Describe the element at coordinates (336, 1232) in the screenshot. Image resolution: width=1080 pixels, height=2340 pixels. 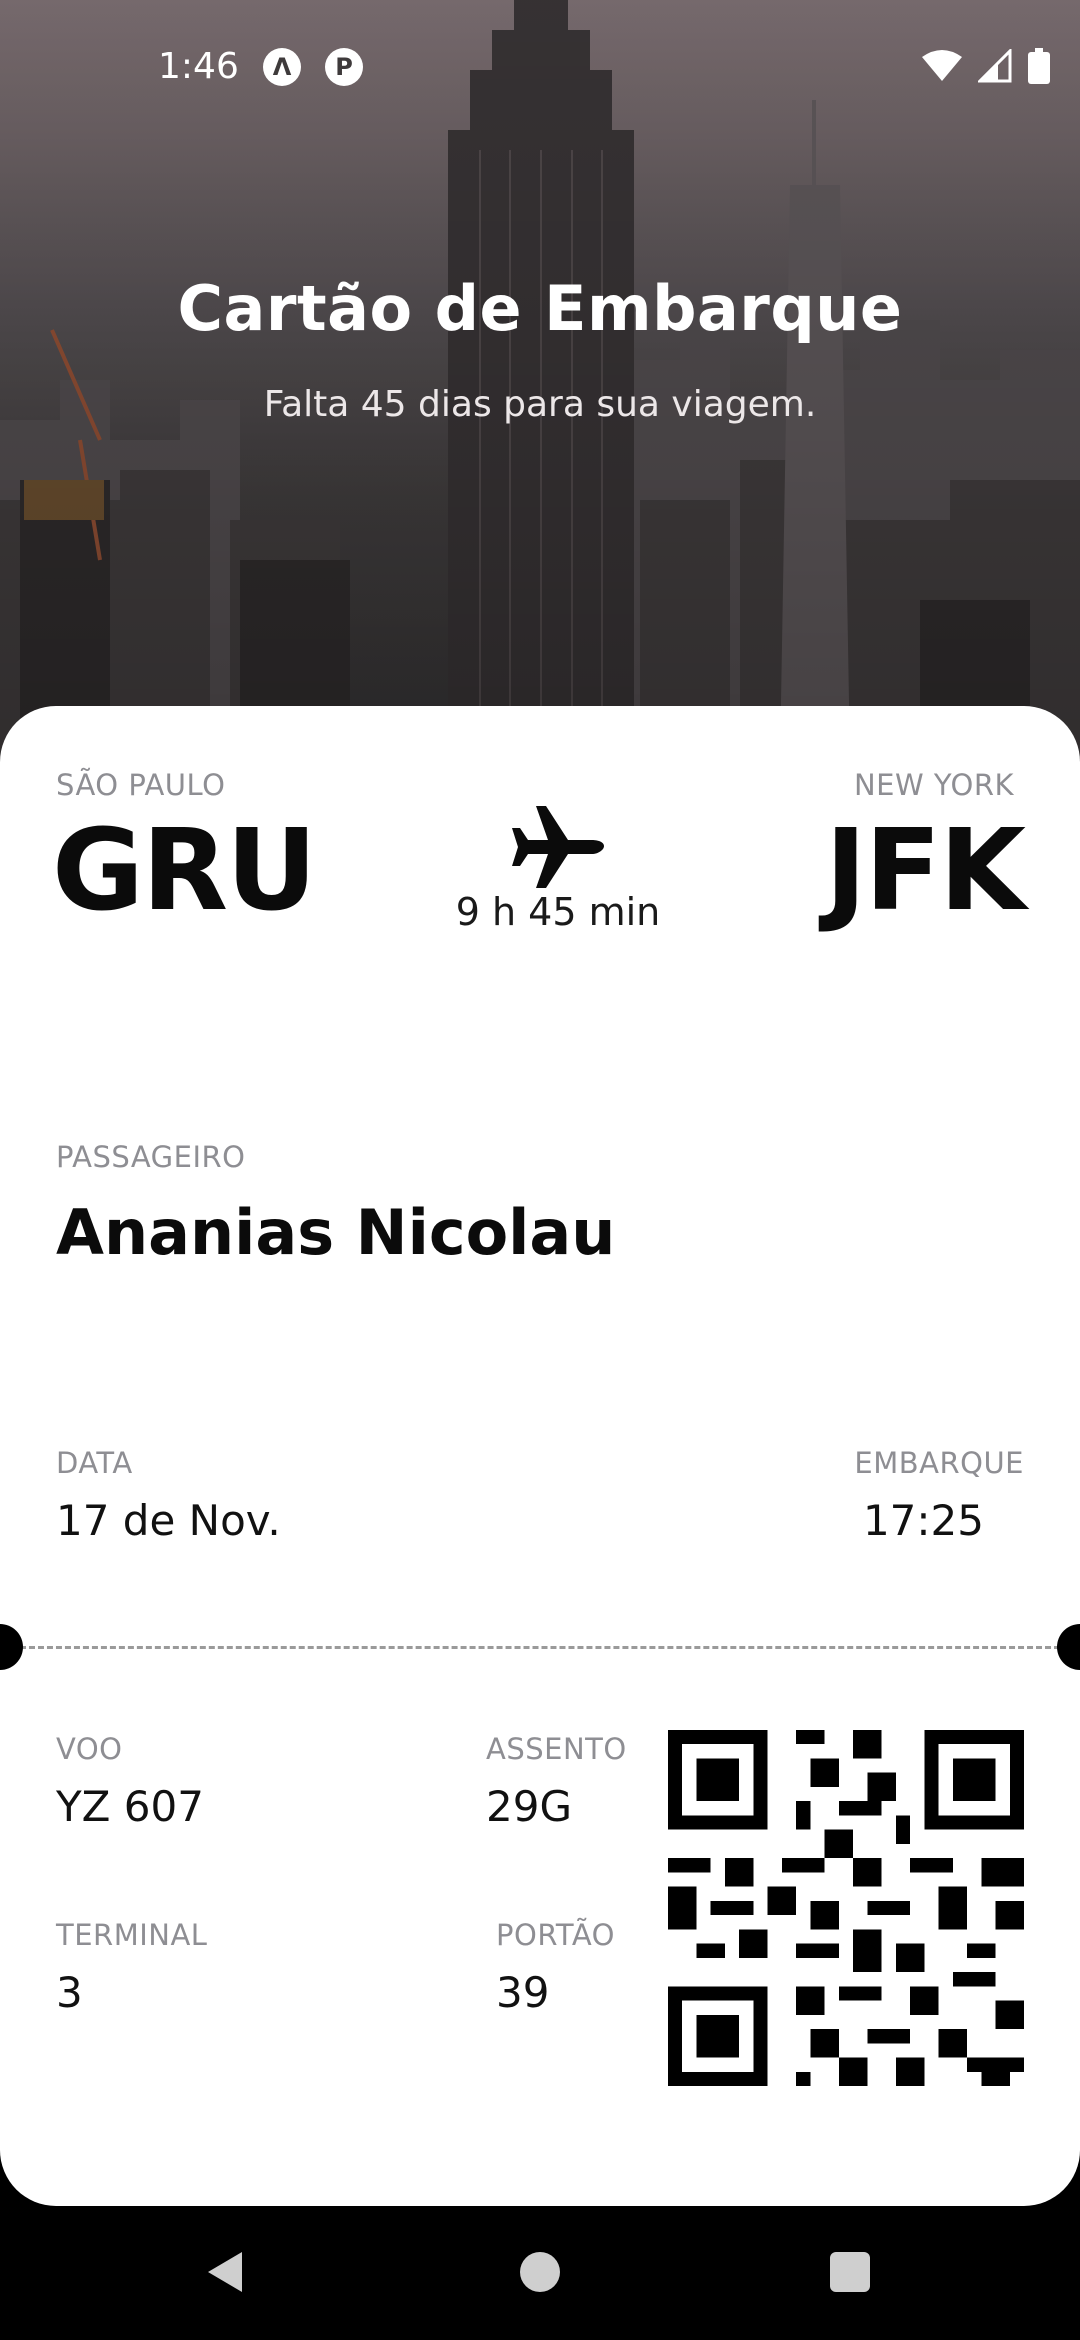
I see `passenger-name: Ananias Nicolau` at that location.